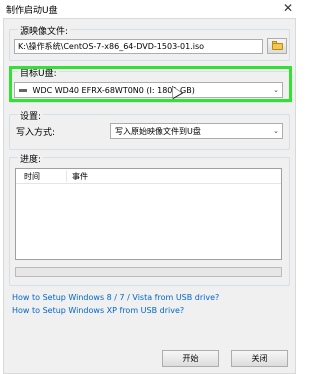  Describe the element at coordinates (32, 11) in the screenshot. I see `window-title: 制作启动U盘` at that location.